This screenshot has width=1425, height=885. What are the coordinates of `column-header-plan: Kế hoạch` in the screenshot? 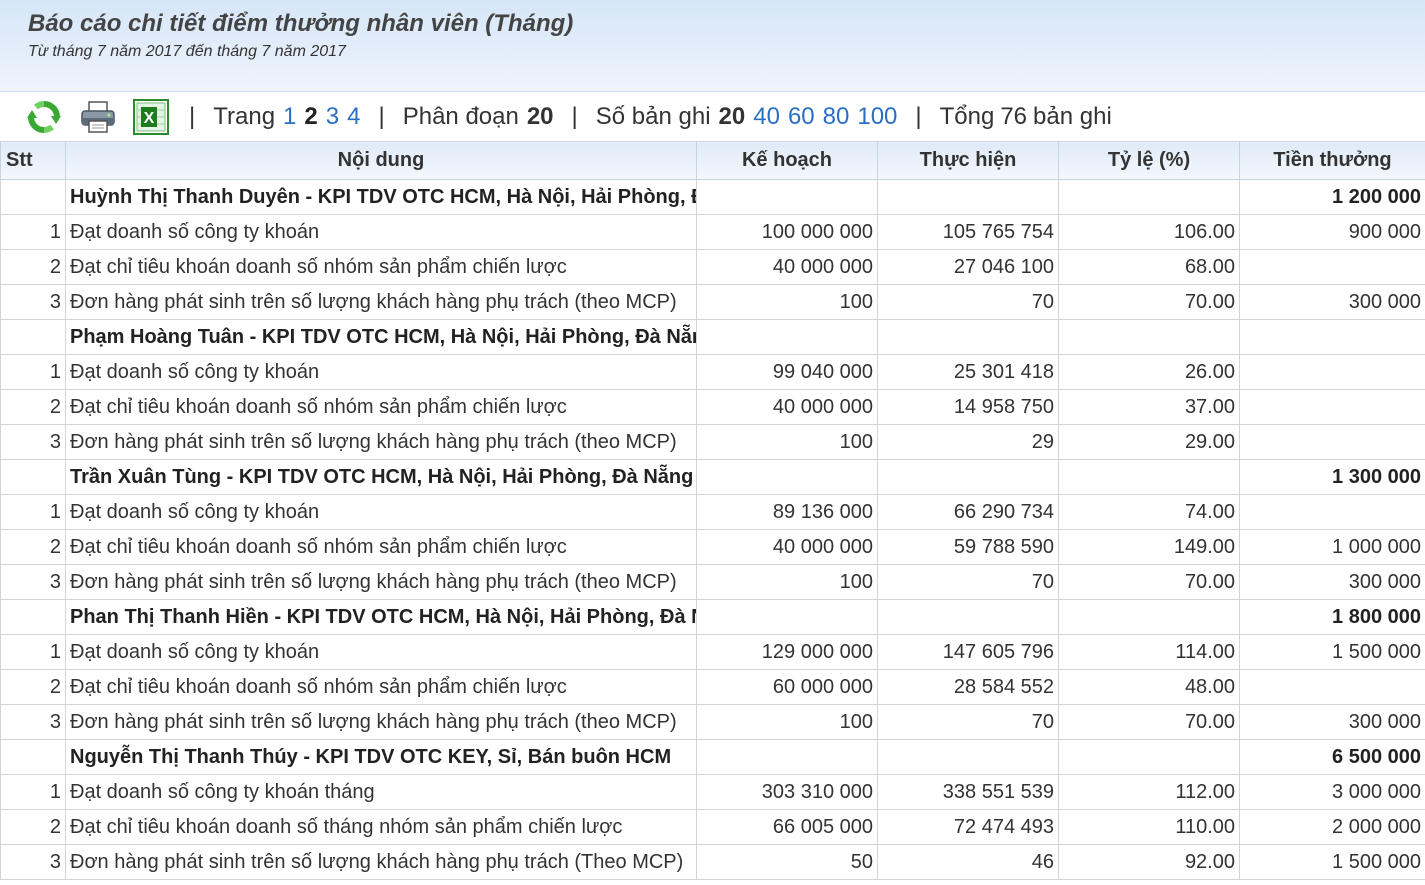 It's located at (787, 160).